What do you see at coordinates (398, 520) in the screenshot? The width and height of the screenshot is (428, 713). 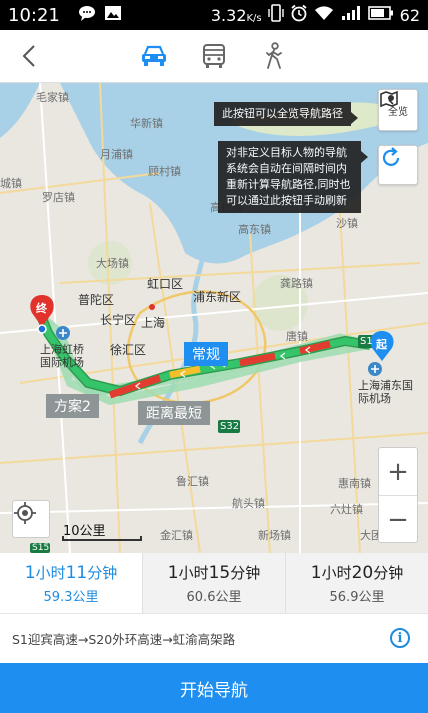 I see `zoom-out-button: −` at bounding box center [398, 520].